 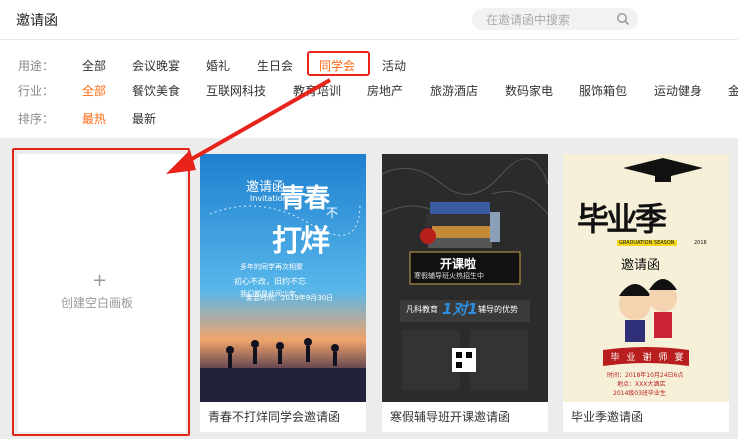 I want to click on industry-option-digital: 数码家电, so click(x=529, y=90).